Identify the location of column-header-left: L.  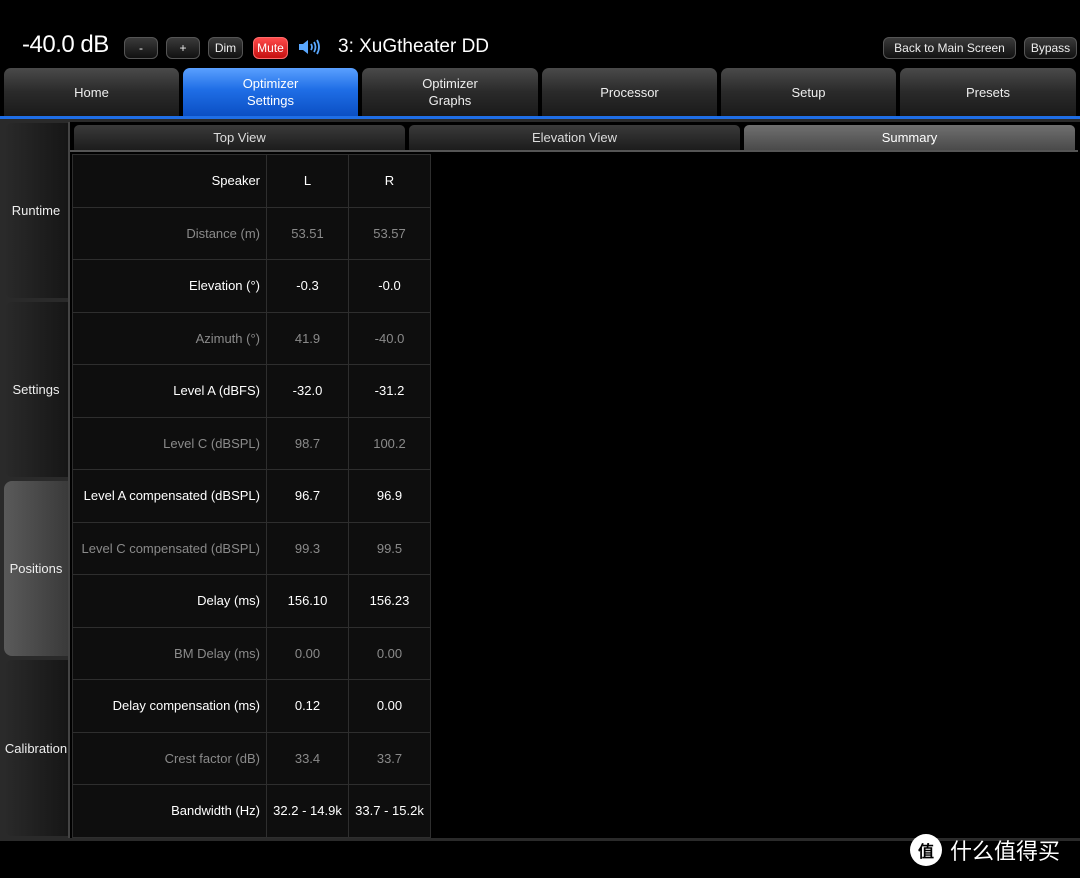
(307, 181).